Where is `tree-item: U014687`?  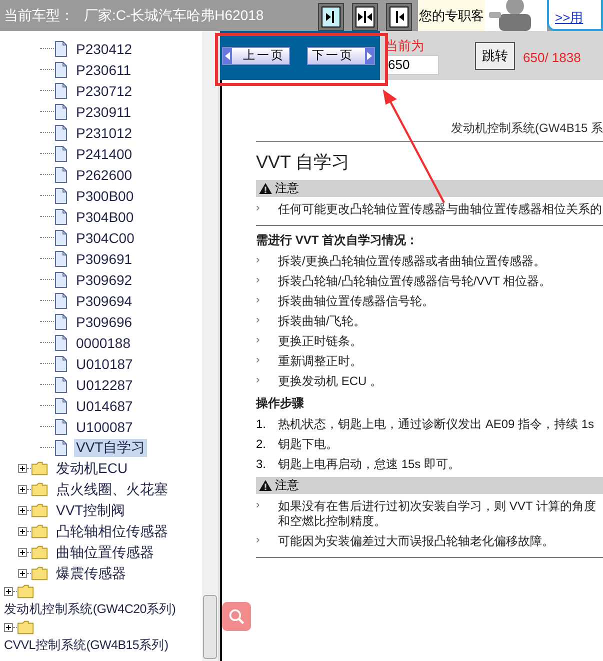
tree-item: U014687 is located at coordinates (104, 406).